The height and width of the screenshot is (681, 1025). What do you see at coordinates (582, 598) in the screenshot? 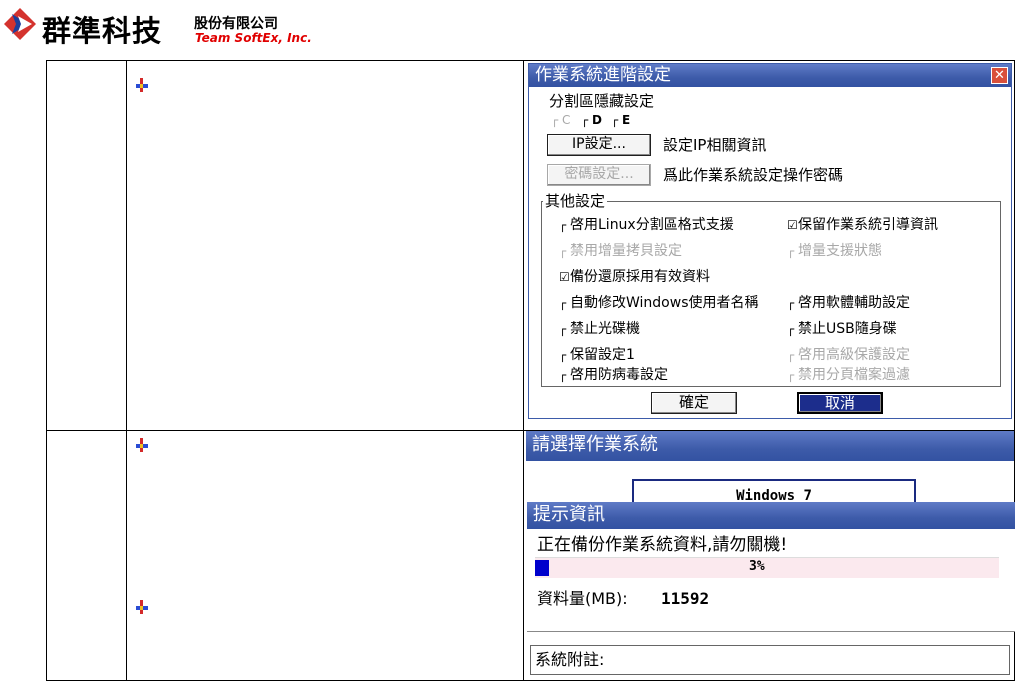
I see `data-size-label: 資料量(MB):` at bounding box center [582, 598].